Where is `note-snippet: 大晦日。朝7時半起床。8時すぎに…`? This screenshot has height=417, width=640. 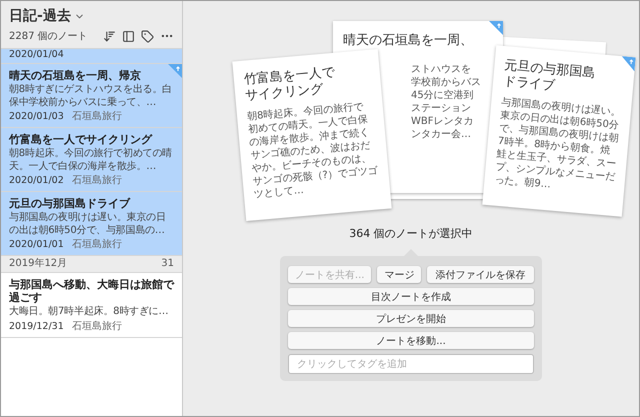
note-snippet: 大晦日。朝7時半起床。8時すぎに… is located at coordinates (89, 312).